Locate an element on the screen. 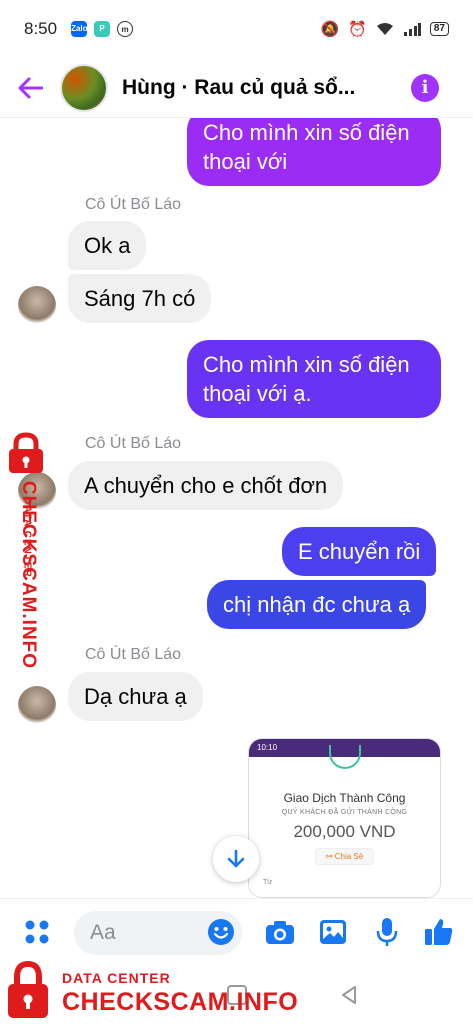 This screenshot has height=1024, width=473. chat-header: Hùng · Rau củ quả sổ... i is located at coordinates (236, 88).